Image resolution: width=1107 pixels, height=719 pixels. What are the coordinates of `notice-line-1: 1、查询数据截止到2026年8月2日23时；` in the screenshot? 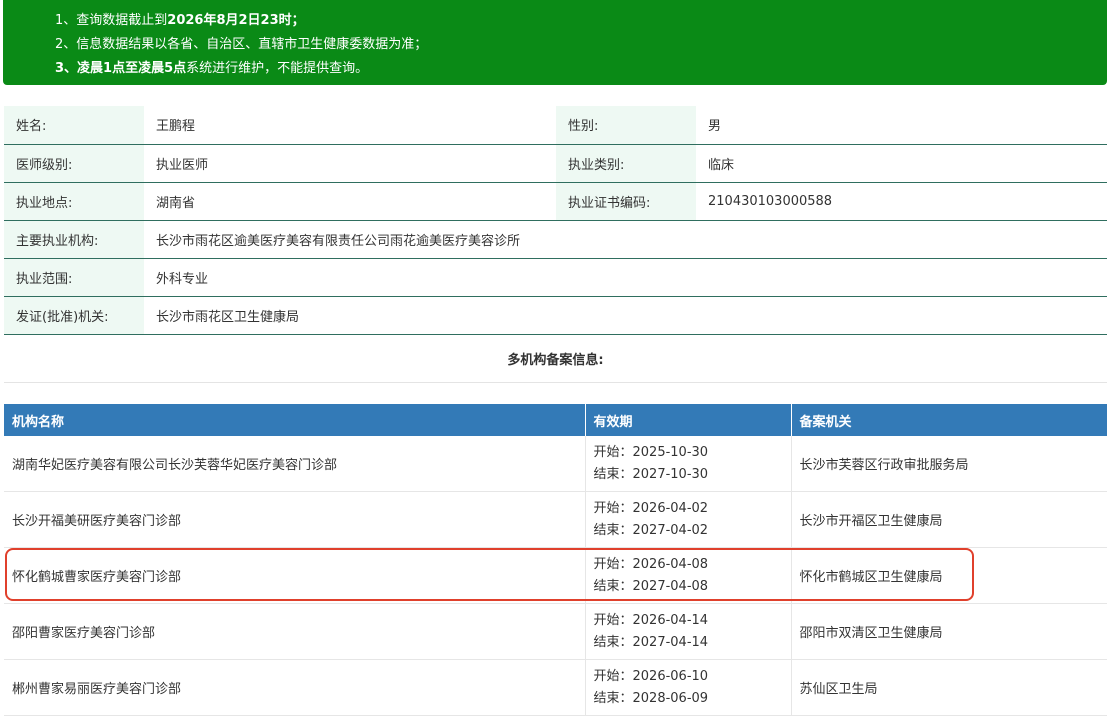 It's located at (180, 20).